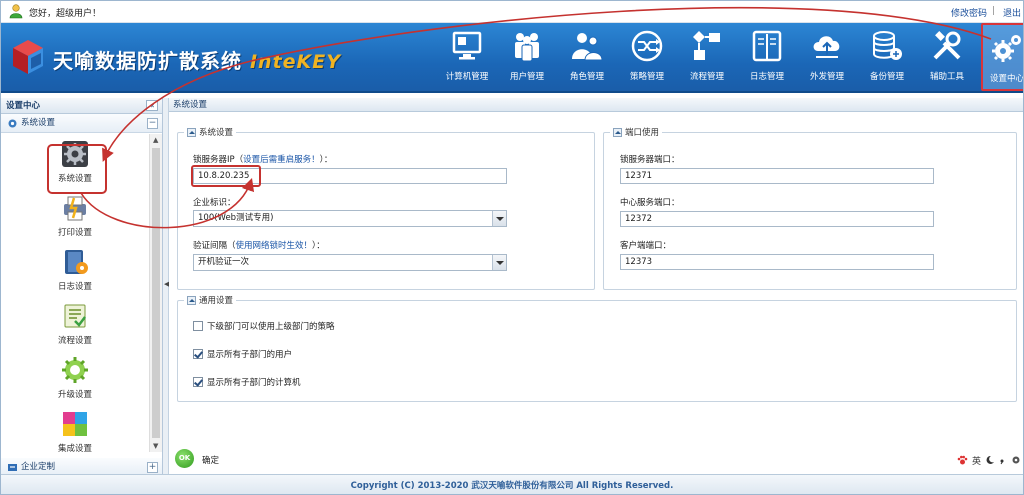  I want to click on legend-label: 系统设置, so click(216, 133).